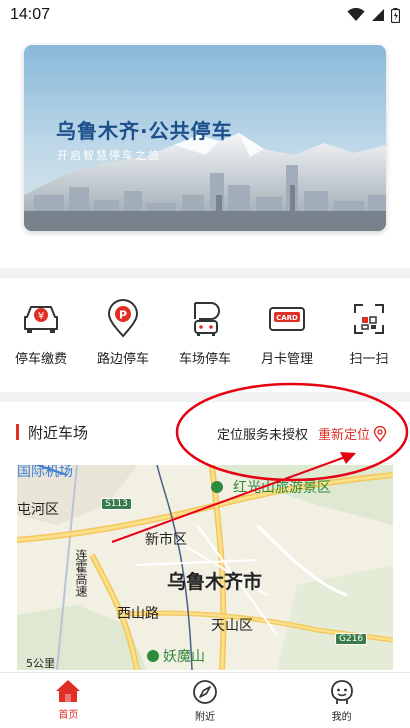 This screenshot has width=410, height=728. Describe the element at coordinates (369, 319) in the screenshot. I see `scan-icon` at that location.